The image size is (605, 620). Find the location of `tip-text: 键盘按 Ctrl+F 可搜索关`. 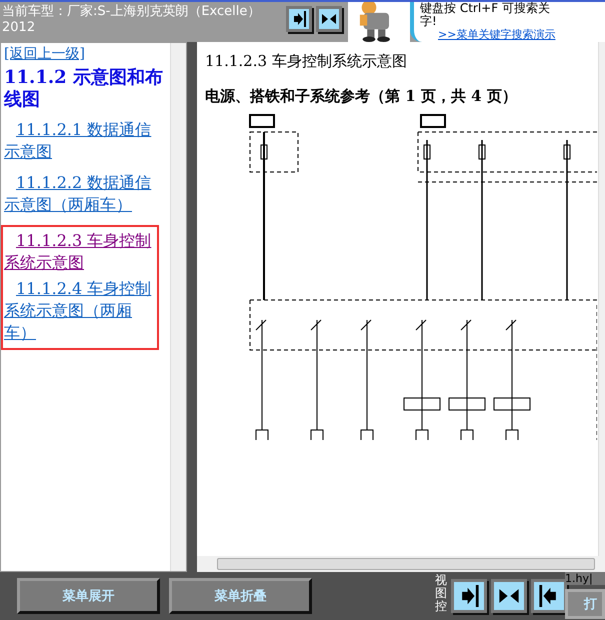

tip-text: 键盘按 Ctrl+F 可搜索关 is located at coordinates (485, 8).